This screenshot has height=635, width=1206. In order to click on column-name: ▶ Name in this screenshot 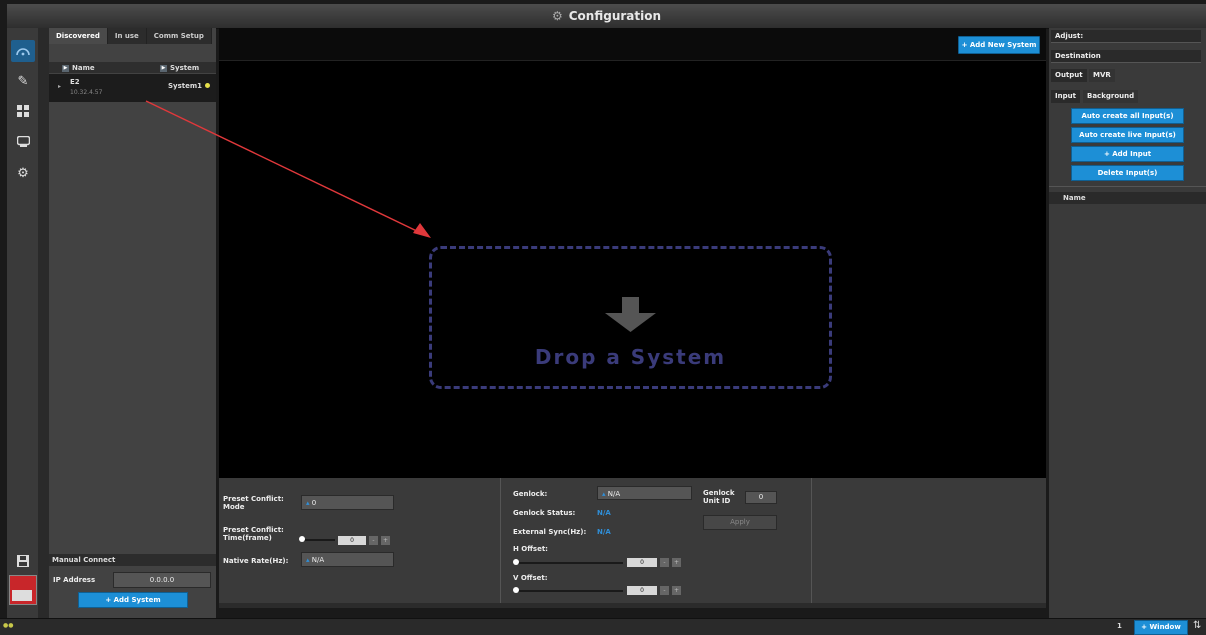, I will do `click(78, 68)`.